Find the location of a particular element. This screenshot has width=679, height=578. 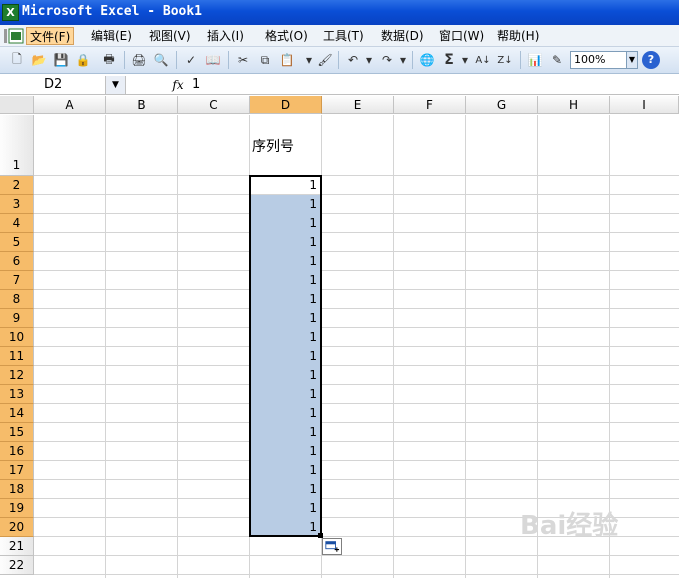

column-header-i: I is located at coordinates (644, 105).